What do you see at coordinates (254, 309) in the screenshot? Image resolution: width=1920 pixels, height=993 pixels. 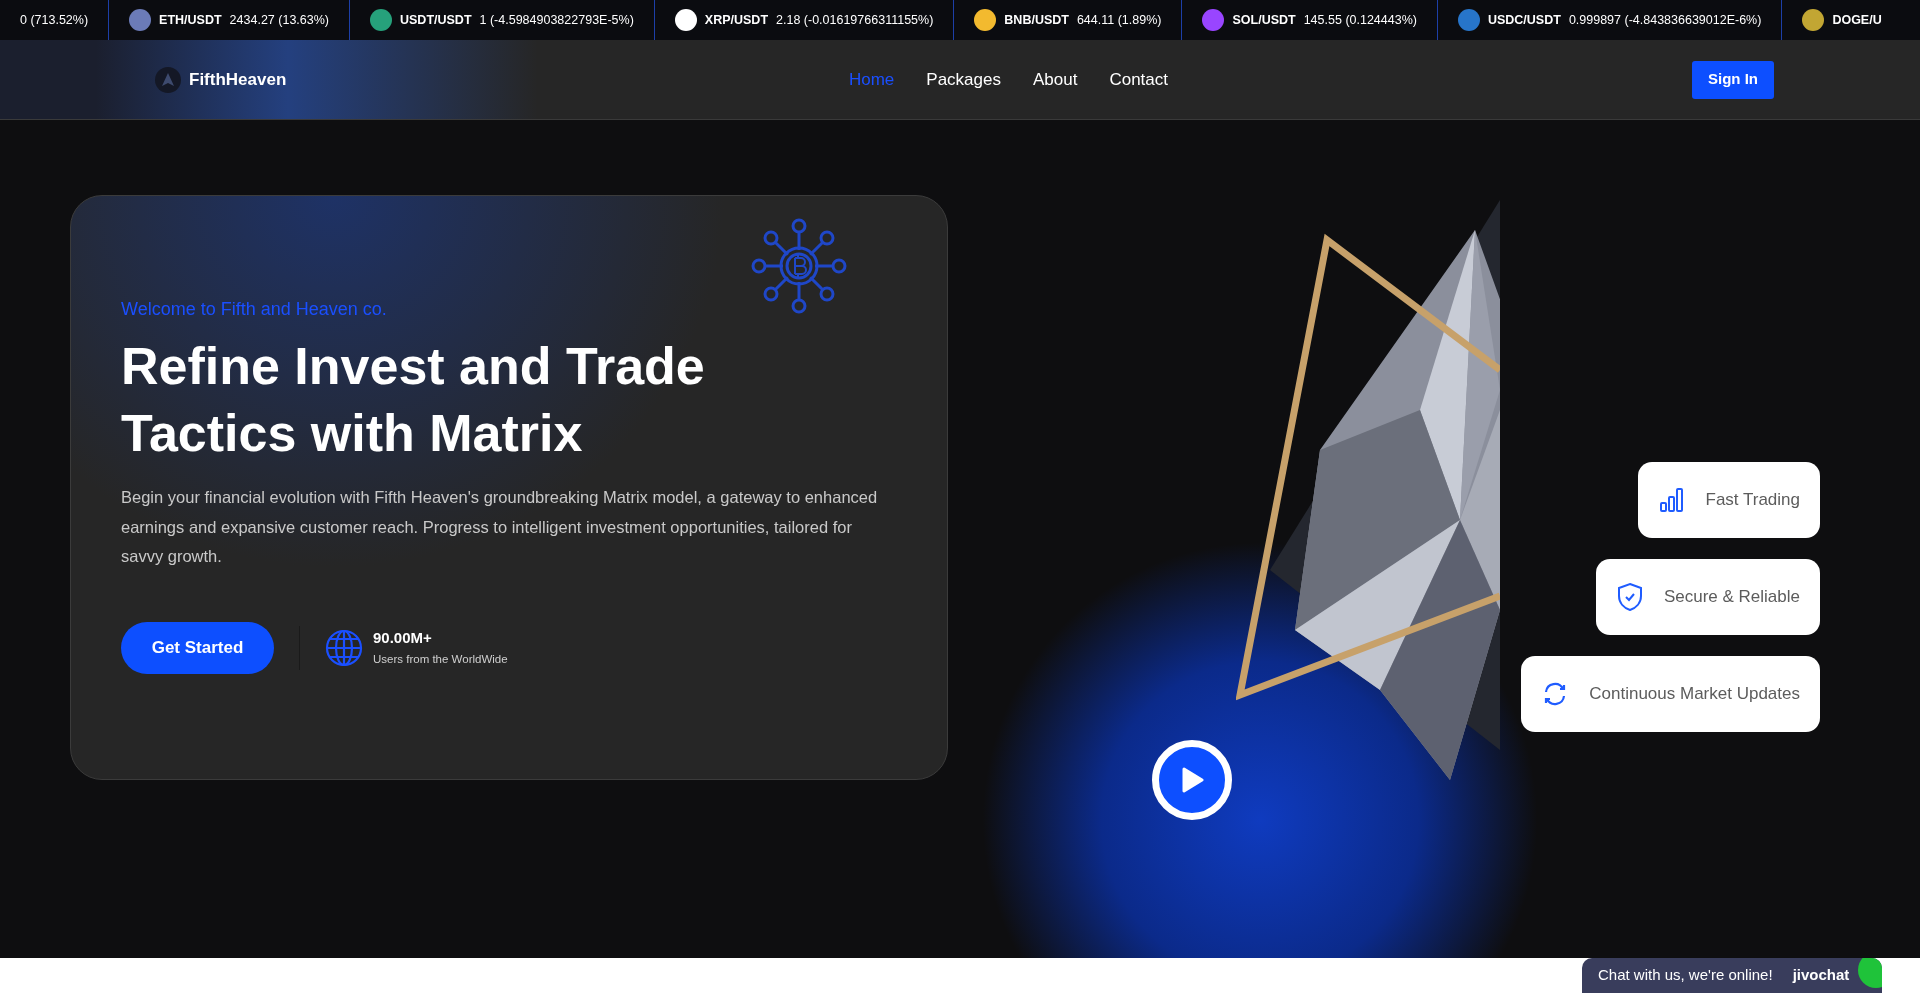 I see `hero-eyebrow: Welcome to Fifth and Heaven co.` at bounding box center [254, 309].